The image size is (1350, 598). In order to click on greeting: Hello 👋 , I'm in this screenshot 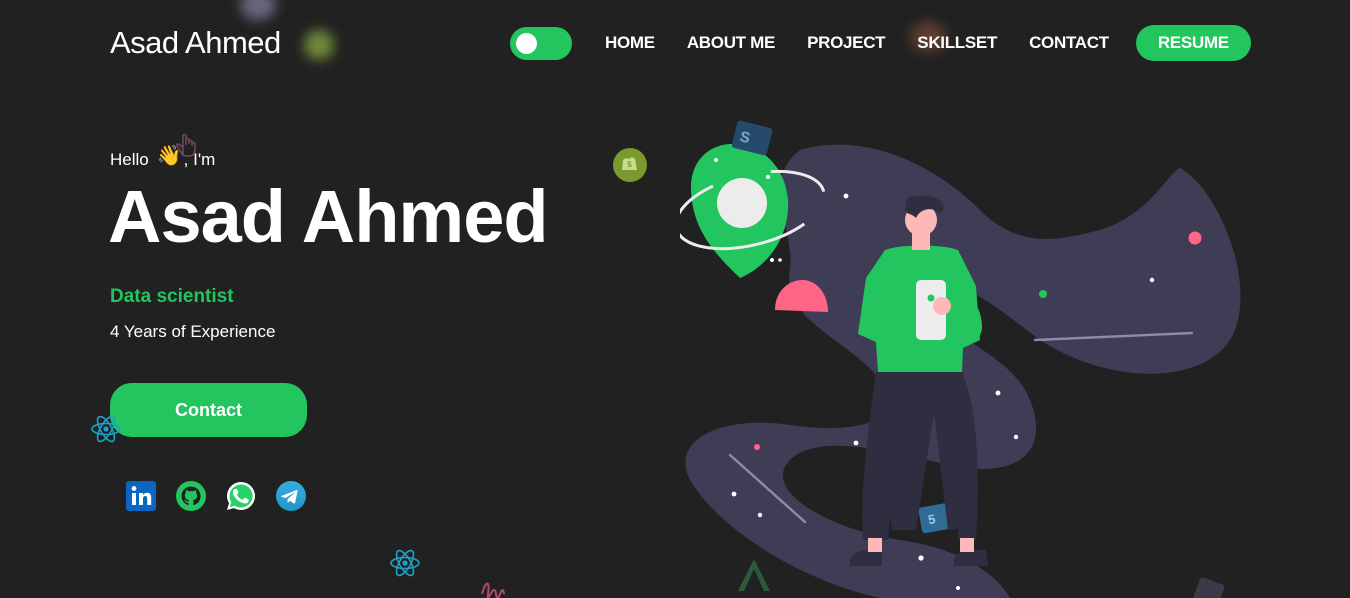, I will do `click(162, 158)`.